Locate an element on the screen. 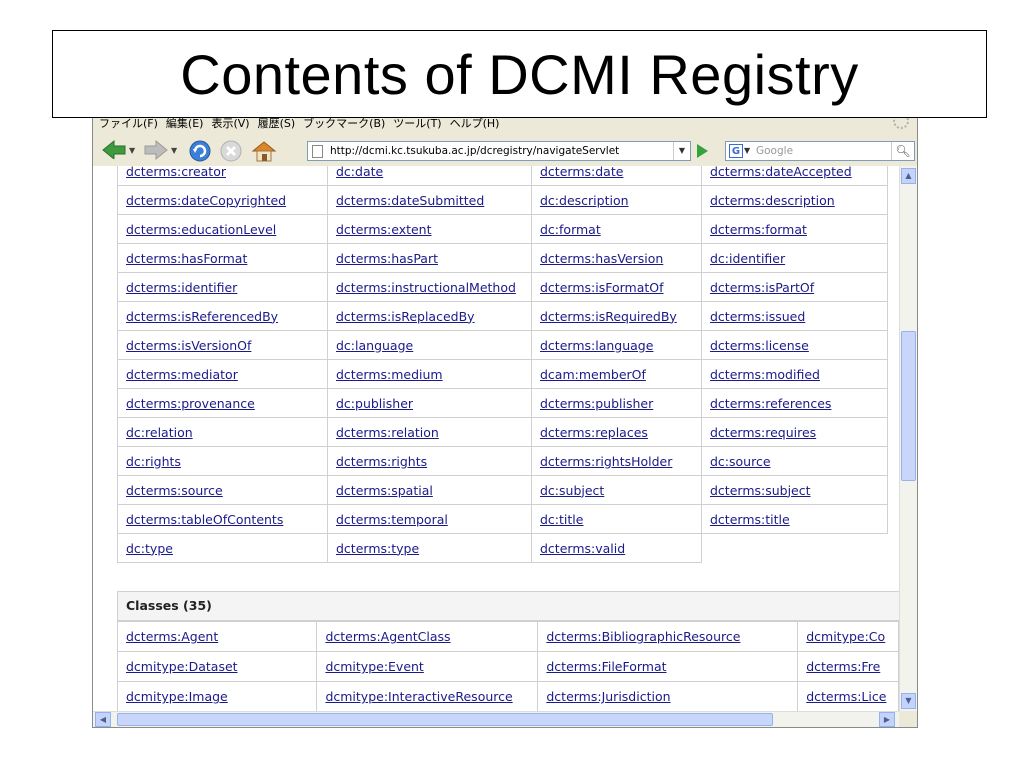 This screenshot has width=1024, height=768. term-link: dcterms:publisher is located at coordinates (596, 403).